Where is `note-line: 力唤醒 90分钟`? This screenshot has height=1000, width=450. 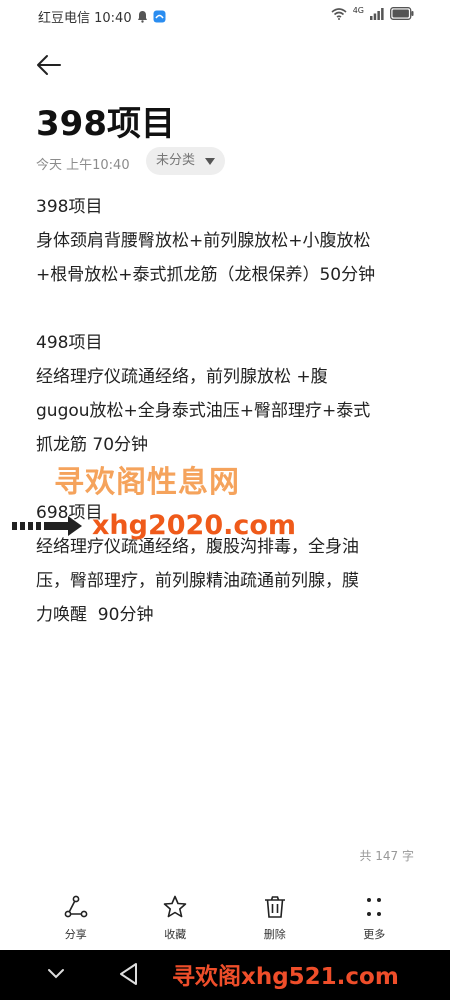
note-line: 力唤醒 90分钟 is located at coordinates (95, 615).